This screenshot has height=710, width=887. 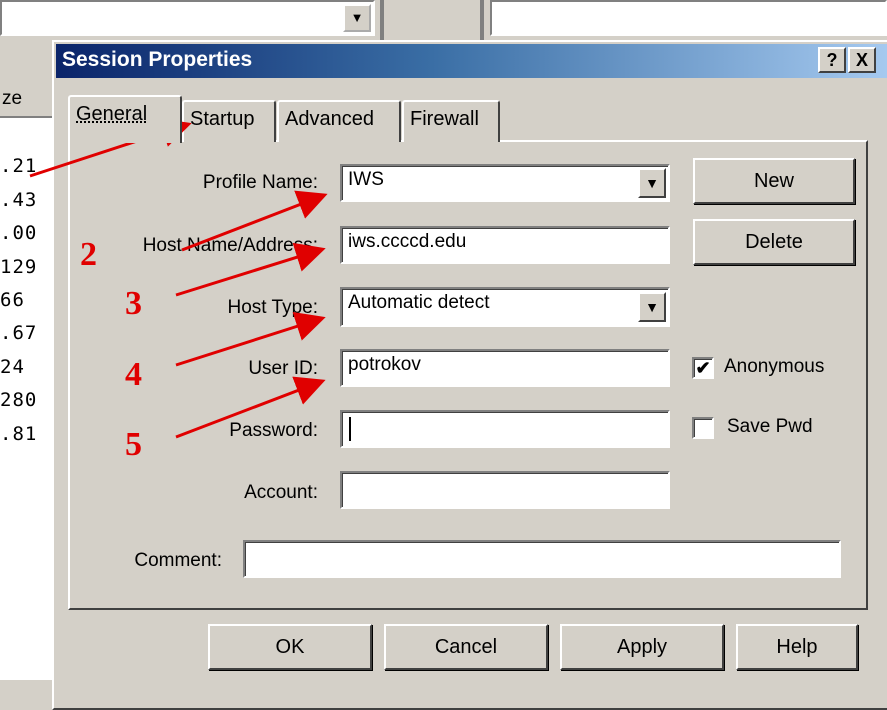 I want to click on tab-label: General, so click(x=112, y=114).